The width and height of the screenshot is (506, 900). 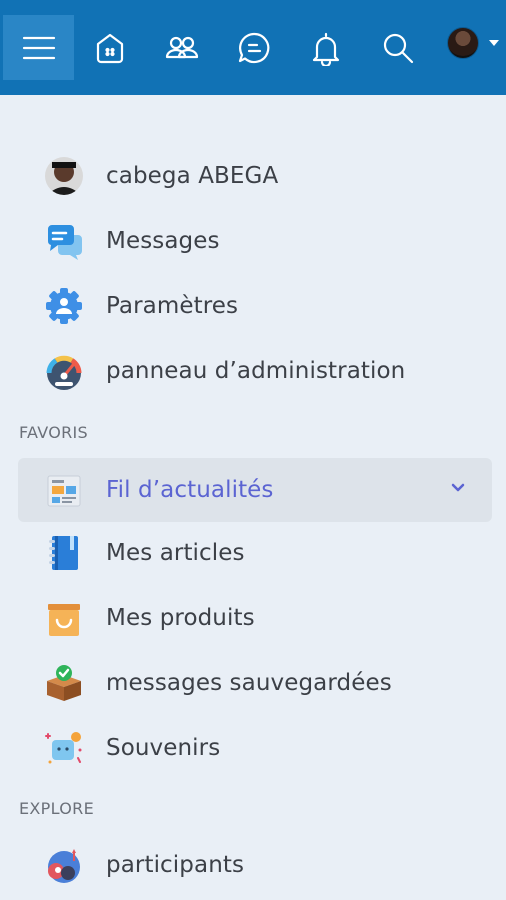 What do you see at coordinates (458, 488) in the screenshot?
I see `chevron-down-icon` at bounding box center [458, 488].